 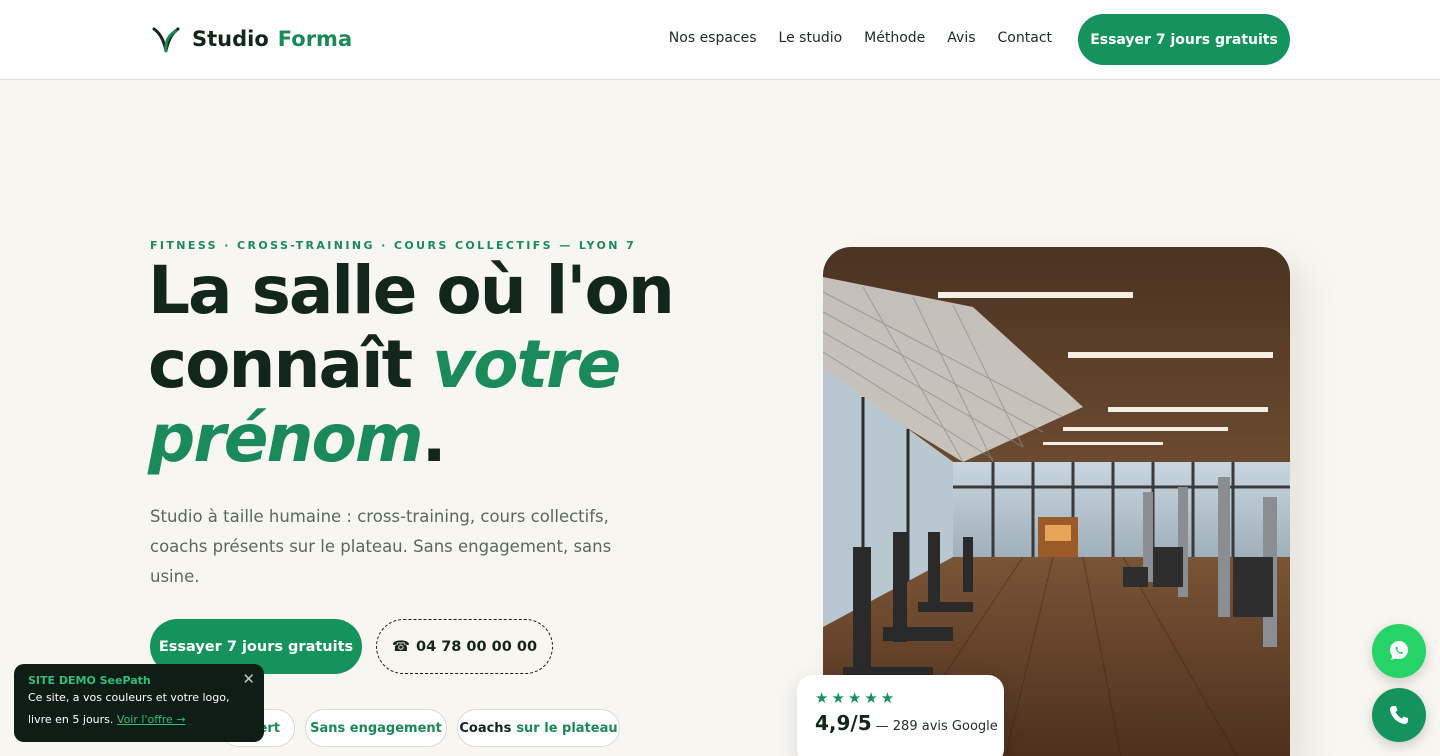 What do you see at coordinates (713, 38) in the screenshot?
I see `nav-link-espaces: Nos espaces` at bounding box center [713, 38].